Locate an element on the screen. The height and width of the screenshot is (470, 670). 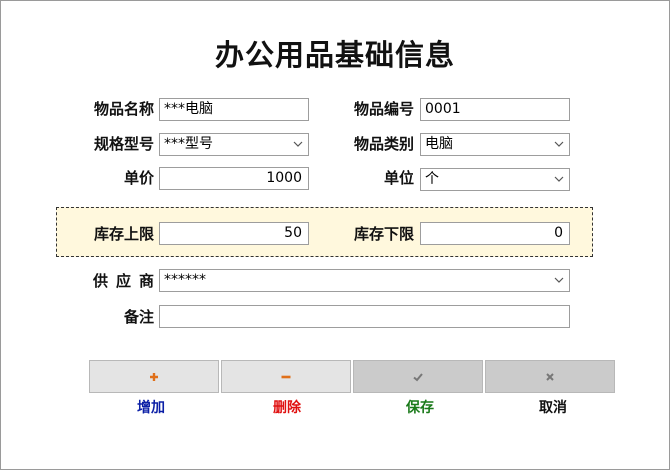
cancel-button is located at coordinates (550, 376).